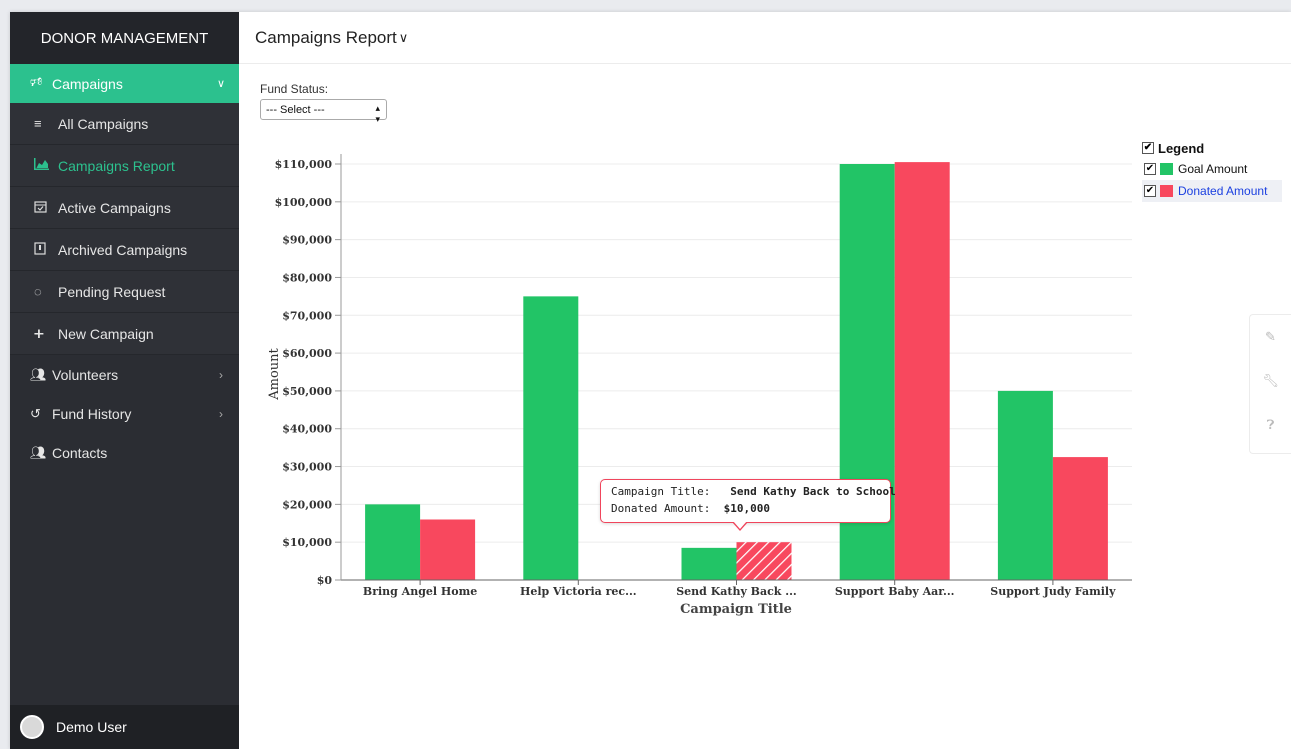  What do you see at coordinates (36, 81) in the screenshot?
I see `megaphone-icon: 🕫︎` at bounding box center [36, 81].